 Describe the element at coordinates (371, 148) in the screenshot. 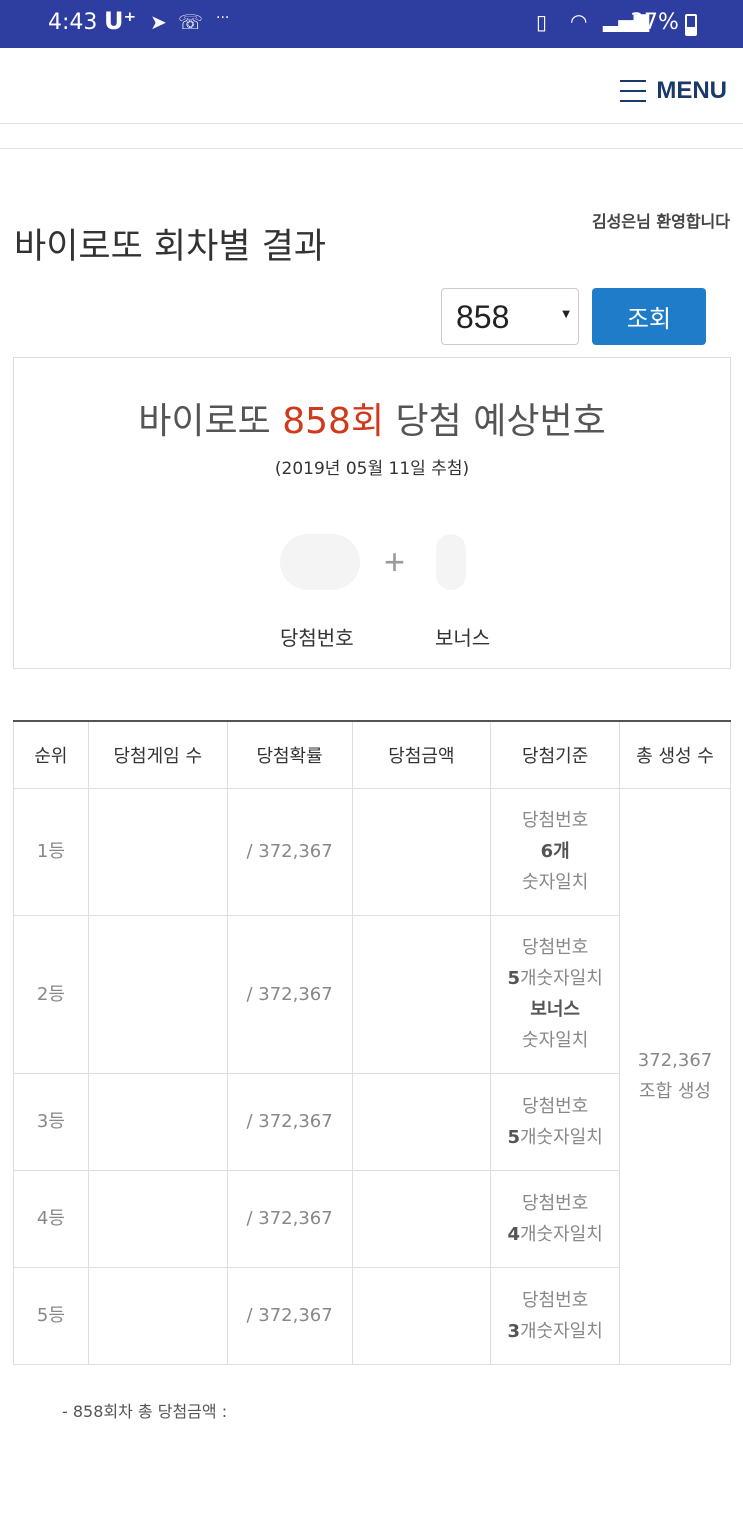

I see `divider` at that location.